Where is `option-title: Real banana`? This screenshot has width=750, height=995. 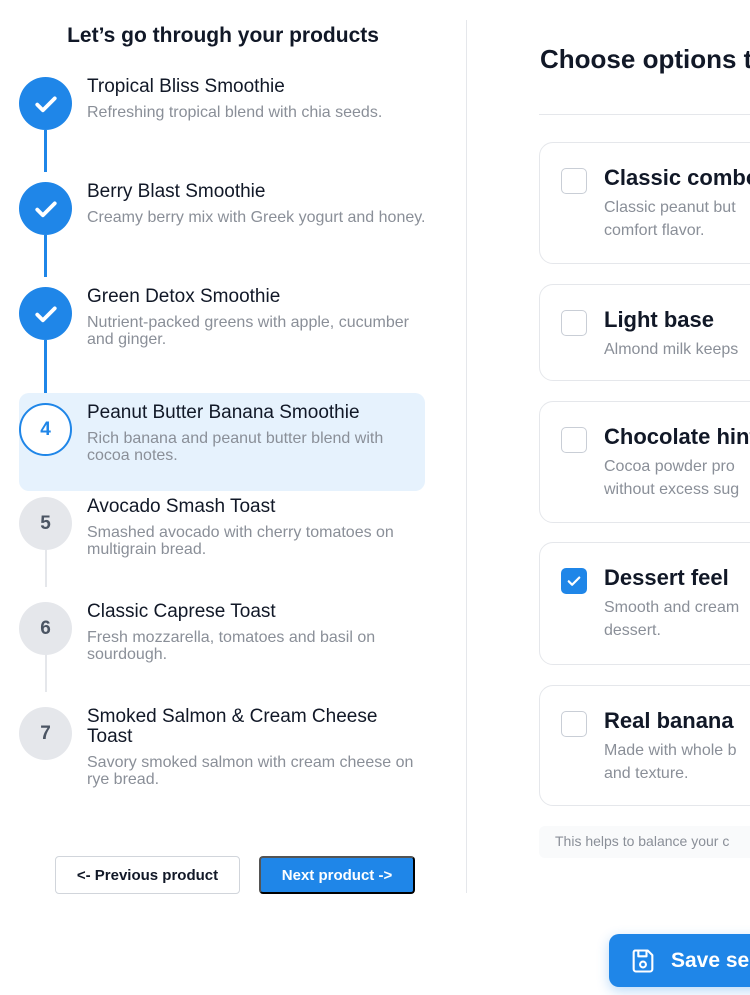
option-title: Real banana is located at coordinates (669, 720).